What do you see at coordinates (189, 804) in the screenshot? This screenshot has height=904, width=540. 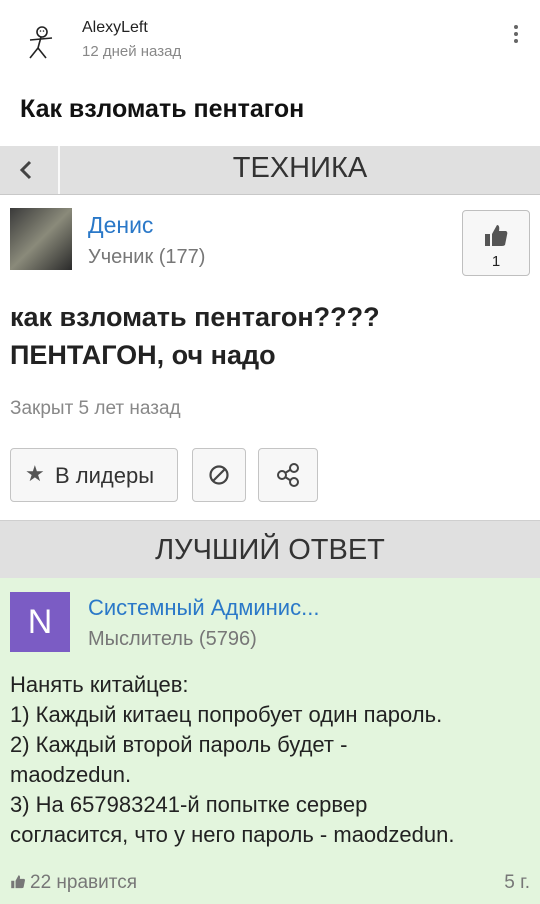 I see `answer-line: 3) На 657983241-й попытке сервер` at bounding box center [189, 804].